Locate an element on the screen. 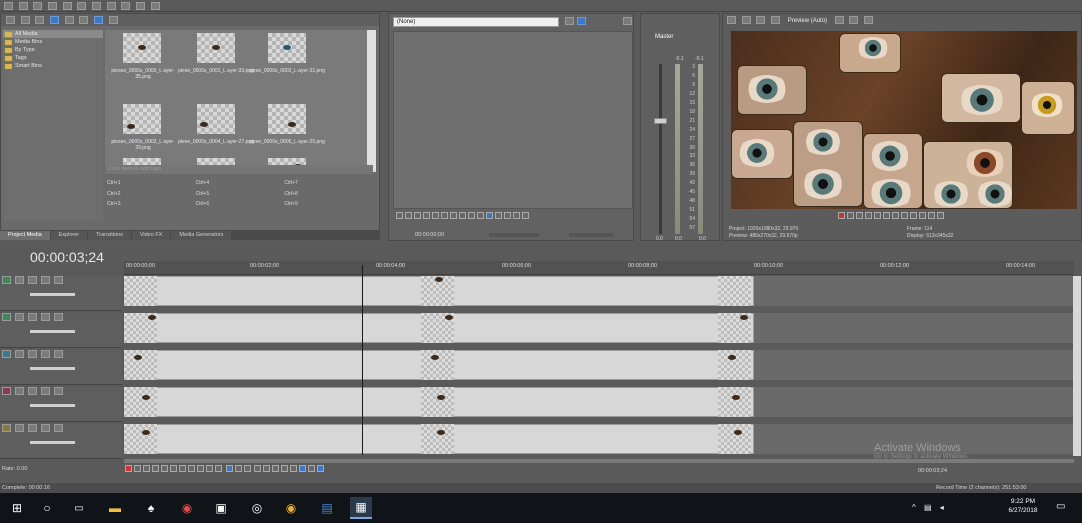 This screenshot has height=523, width=1082. timeline-hscroll is located at coordinates (599, 461).